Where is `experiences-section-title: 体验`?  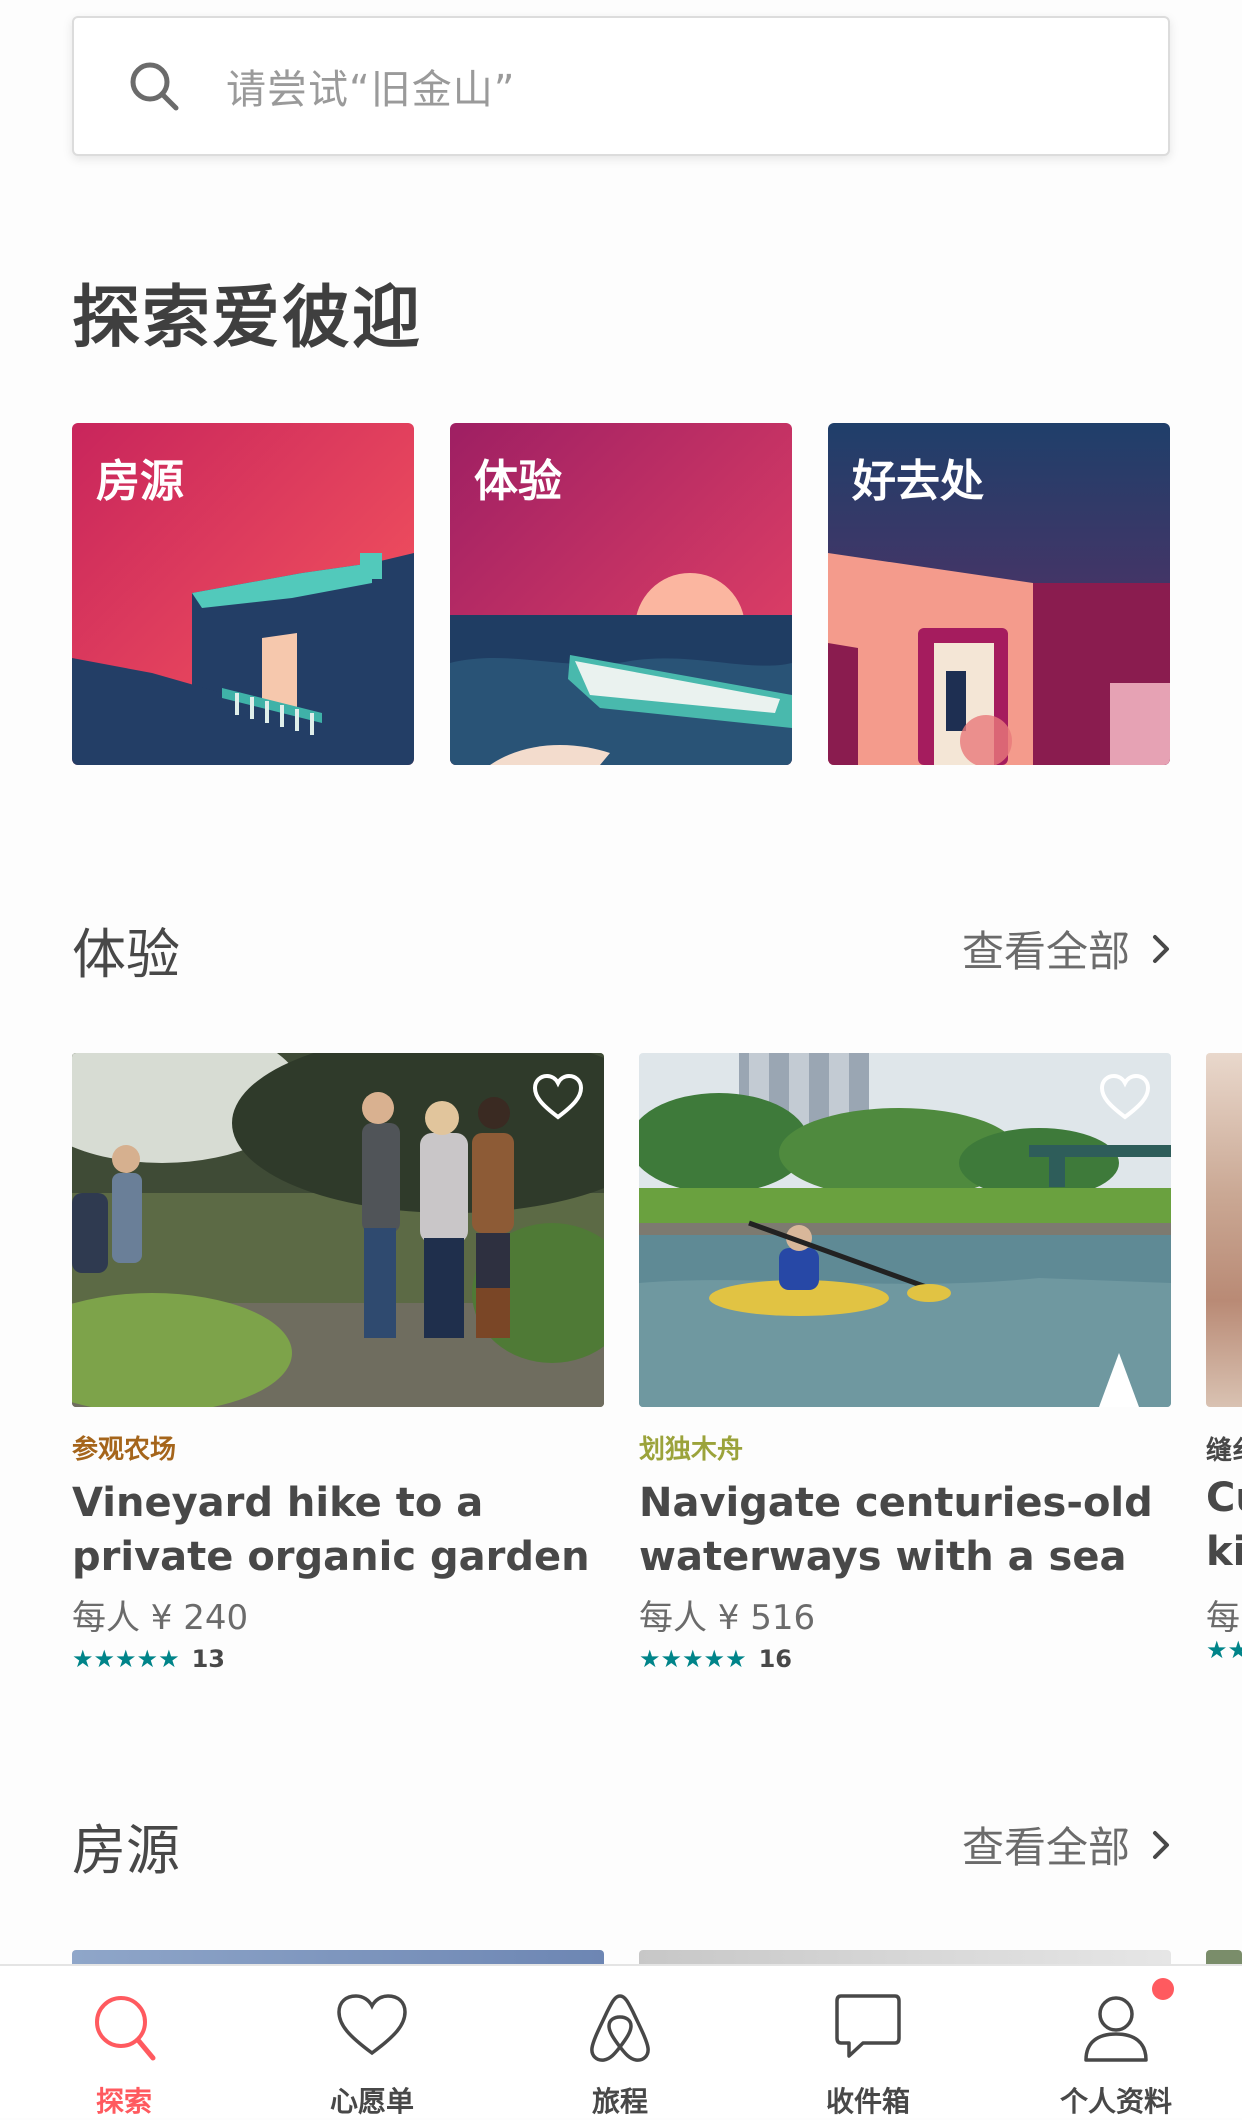 experiences-section-title: 体验 is located at coordinates (126, 954).